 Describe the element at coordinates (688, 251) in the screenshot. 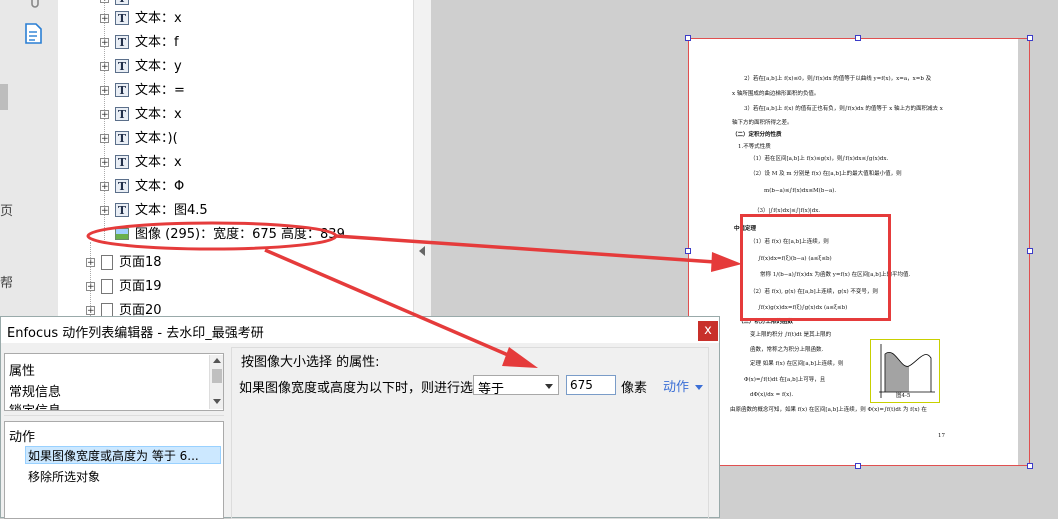

I see `resize-handle-left` at that location.